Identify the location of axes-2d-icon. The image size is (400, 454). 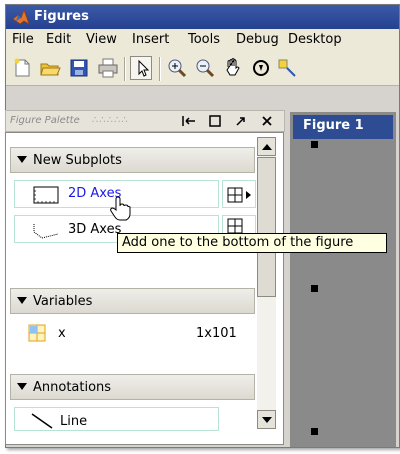
(46, 195).